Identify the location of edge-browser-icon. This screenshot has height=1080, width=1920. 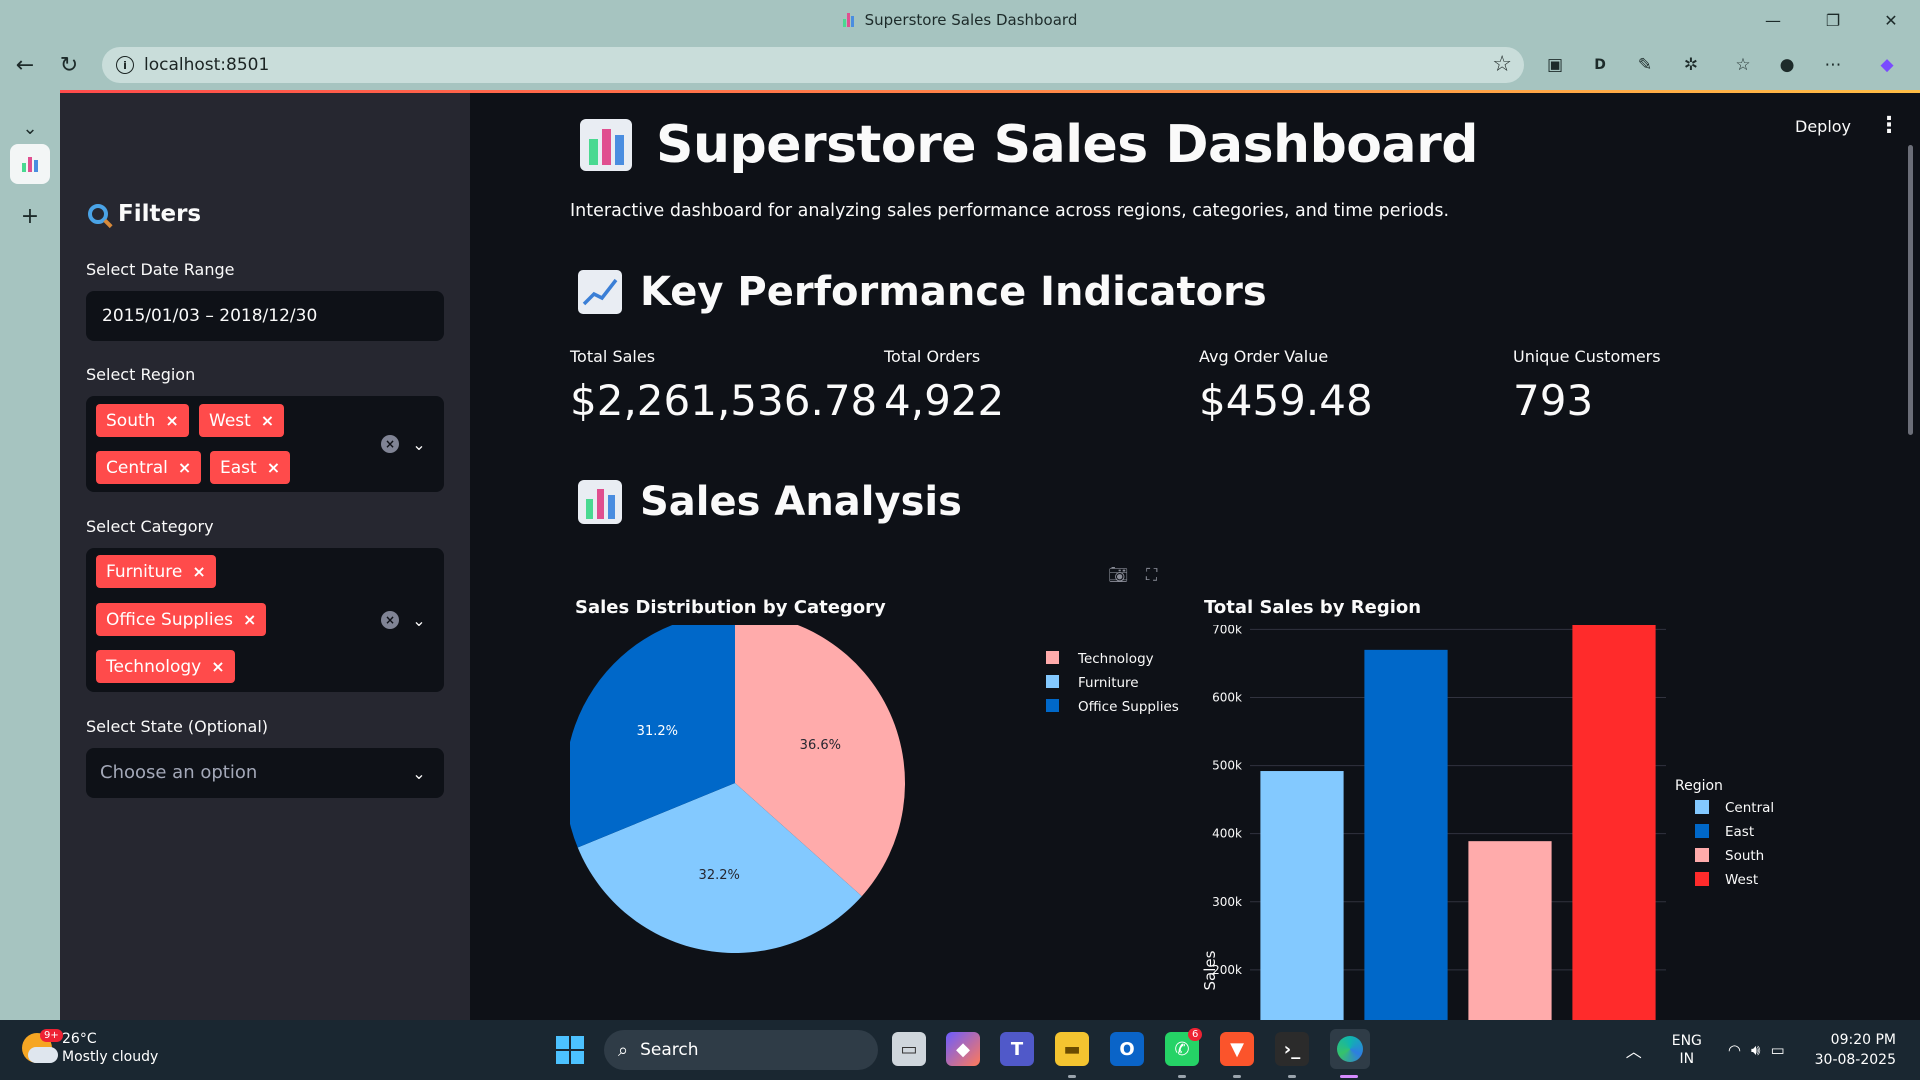
(1350, 1049).